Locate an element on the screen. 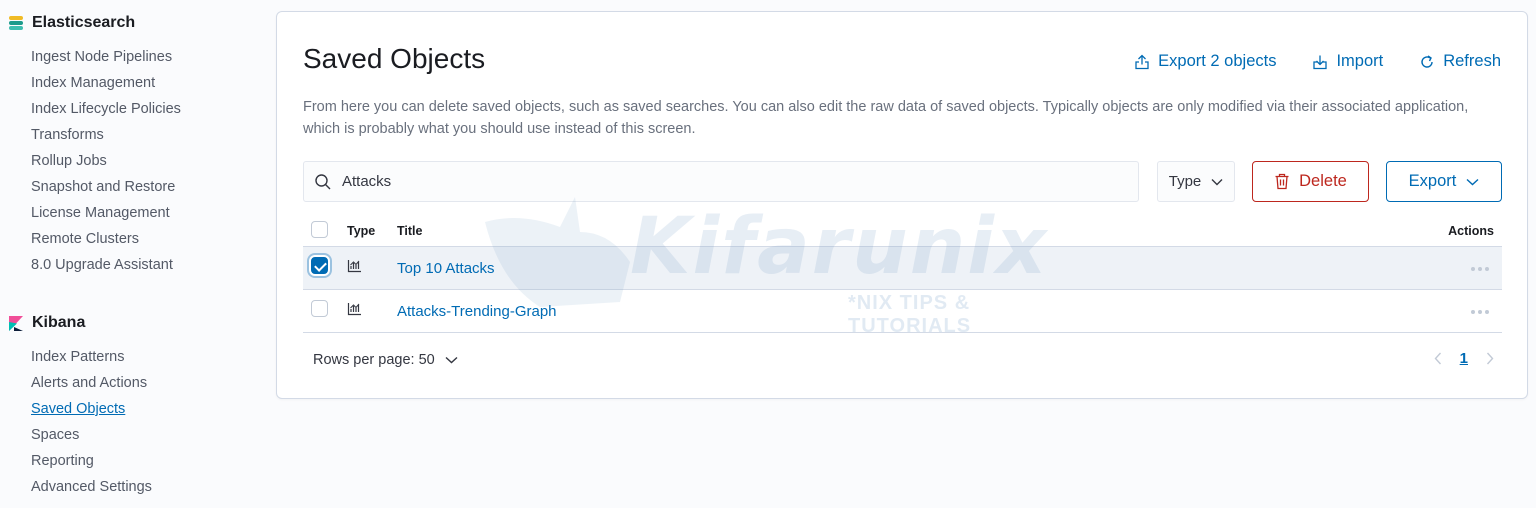  column-header-title: Title is located at coordinates (409, 231).